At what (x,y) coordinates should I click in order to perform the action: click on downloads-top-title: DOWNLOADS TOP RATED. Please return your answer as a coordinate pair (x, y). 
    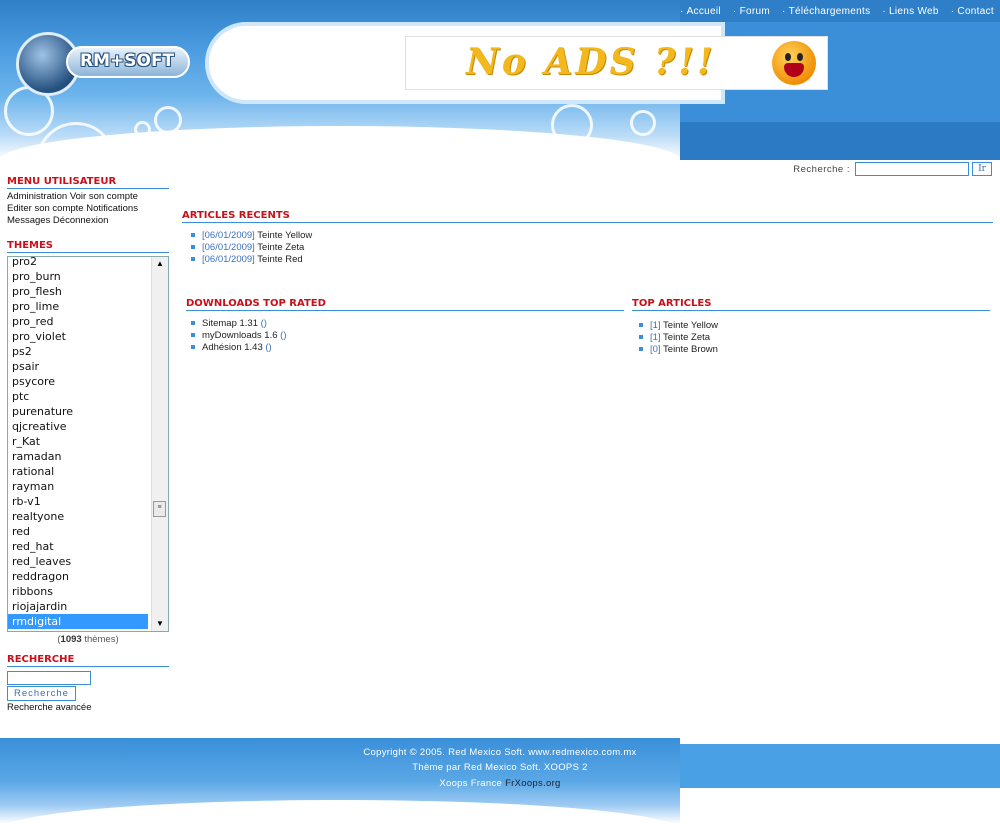
    Looking at the image, I should click on (405, 304).